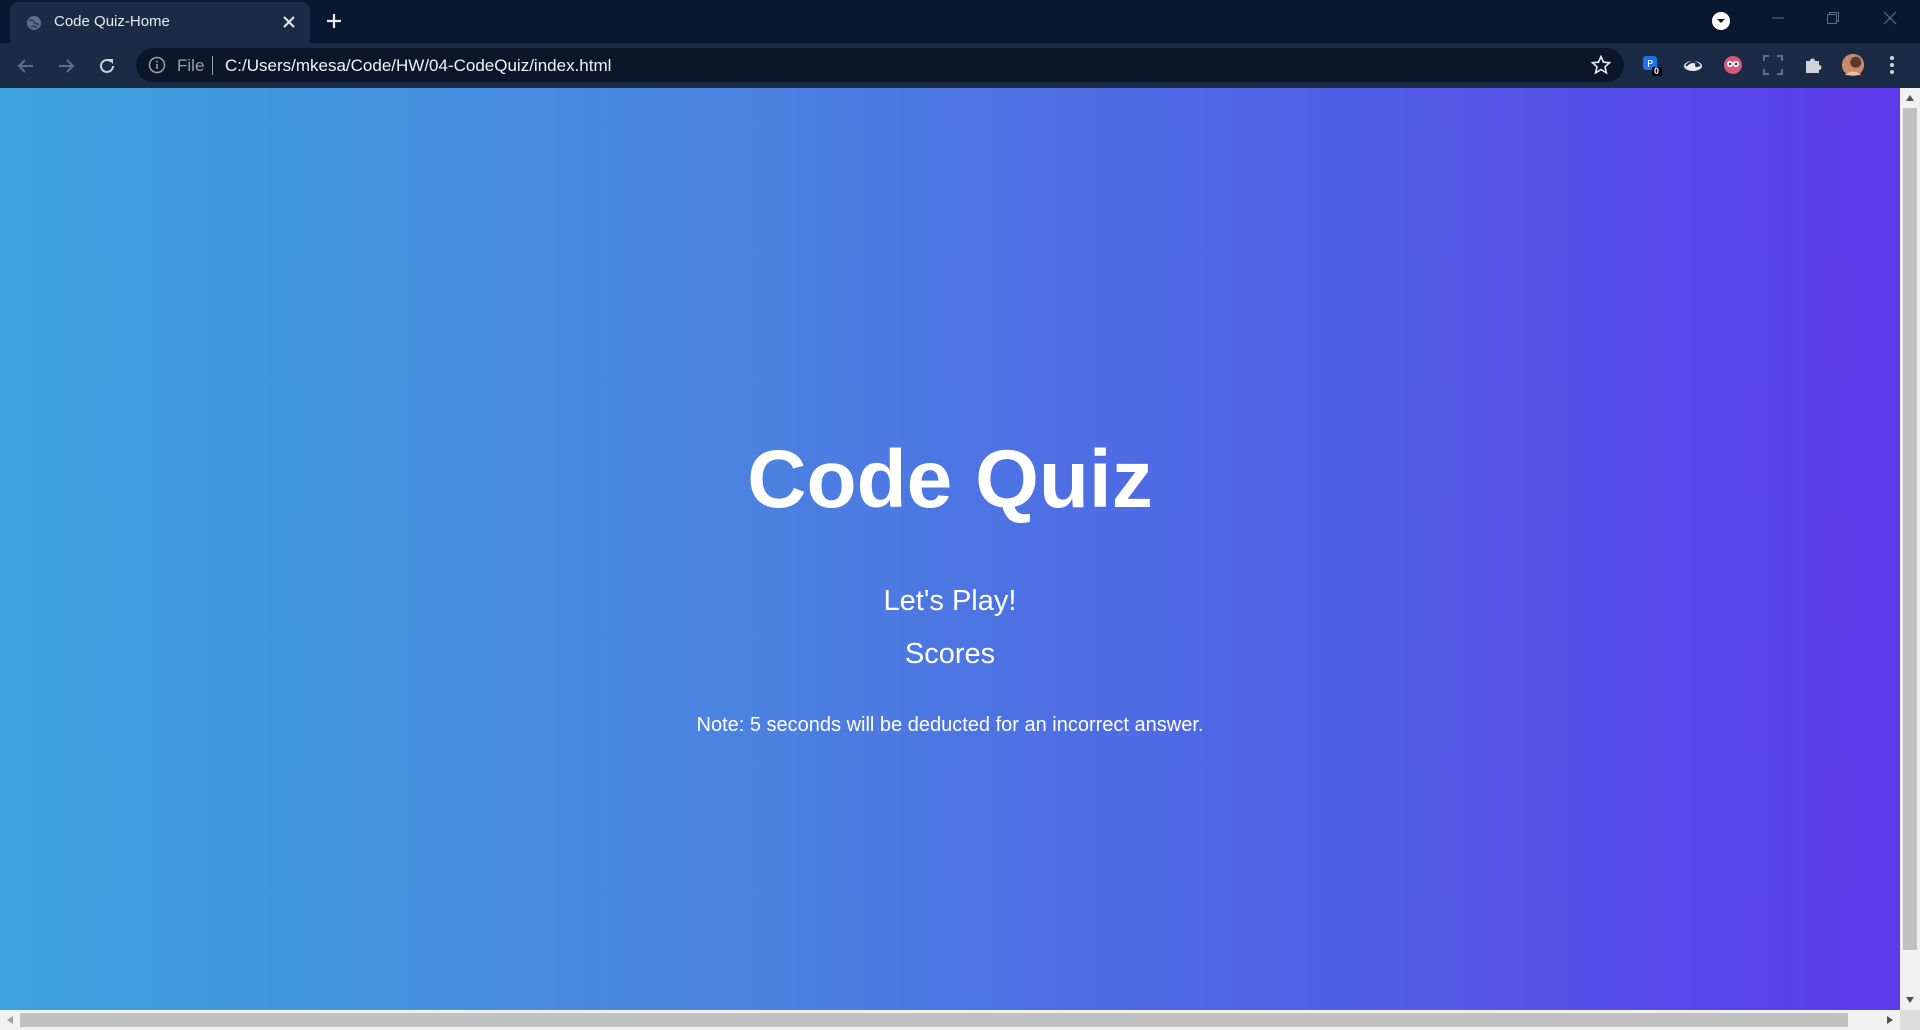  What do you see at coordinates (1910, 529) in the screenshot?
I see `vertical-scroll-thumb` at bounding box center [1910, 529].